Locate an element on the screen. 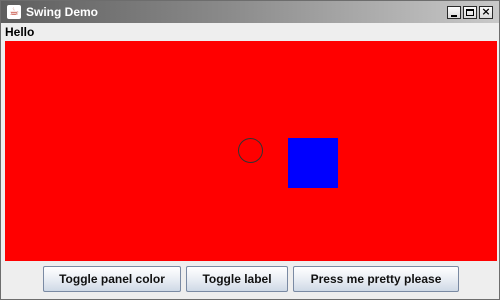  minimize-button is located at coordinates (454, 12).